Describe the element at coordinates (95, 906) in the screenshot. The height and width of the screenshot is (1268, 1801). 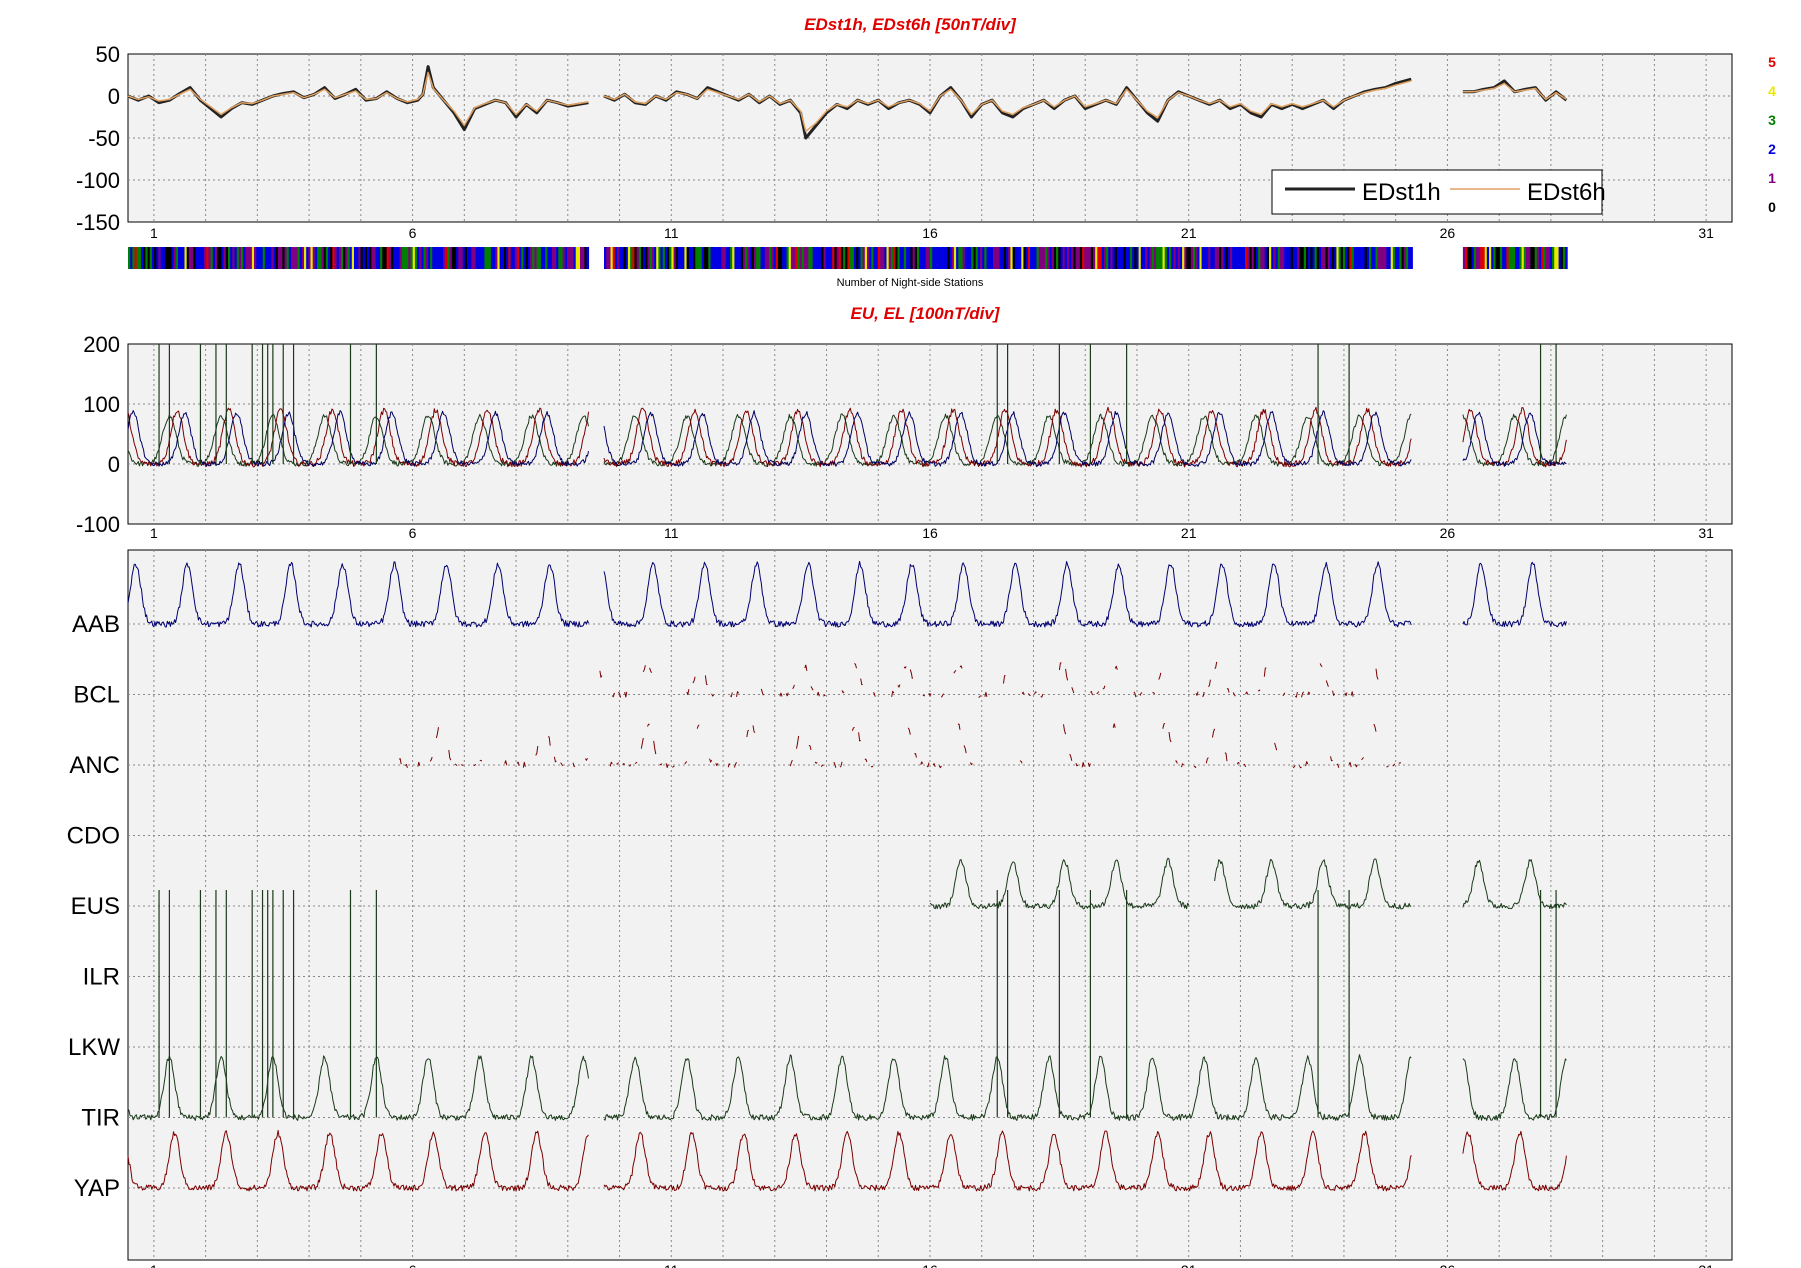
I see `station-label: EUS` at that location.